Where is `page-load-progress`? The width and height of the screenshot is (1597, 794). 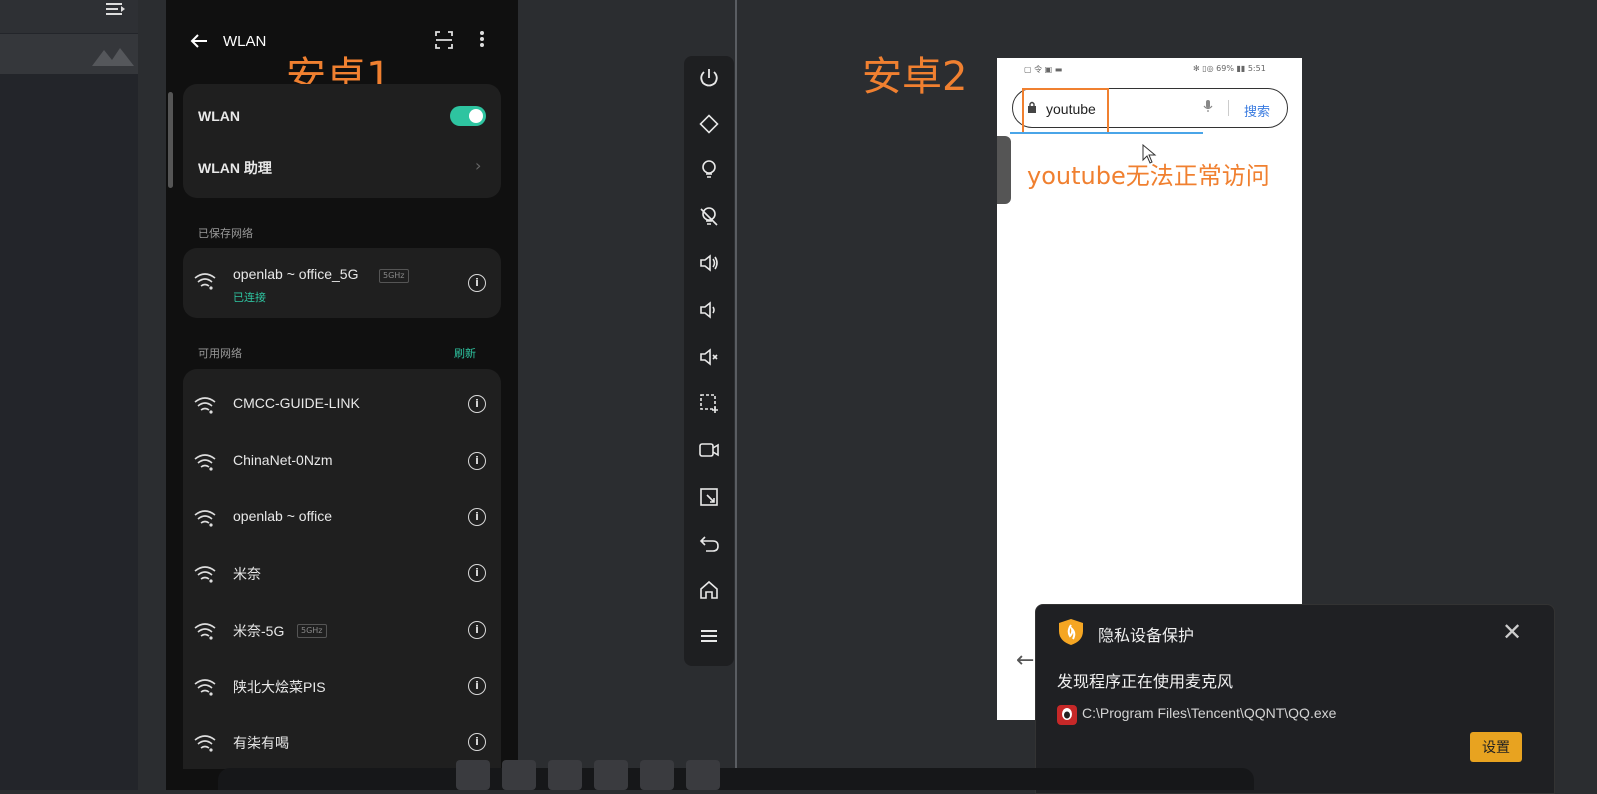 page-load-progress is located at coordinates (1106, 133).